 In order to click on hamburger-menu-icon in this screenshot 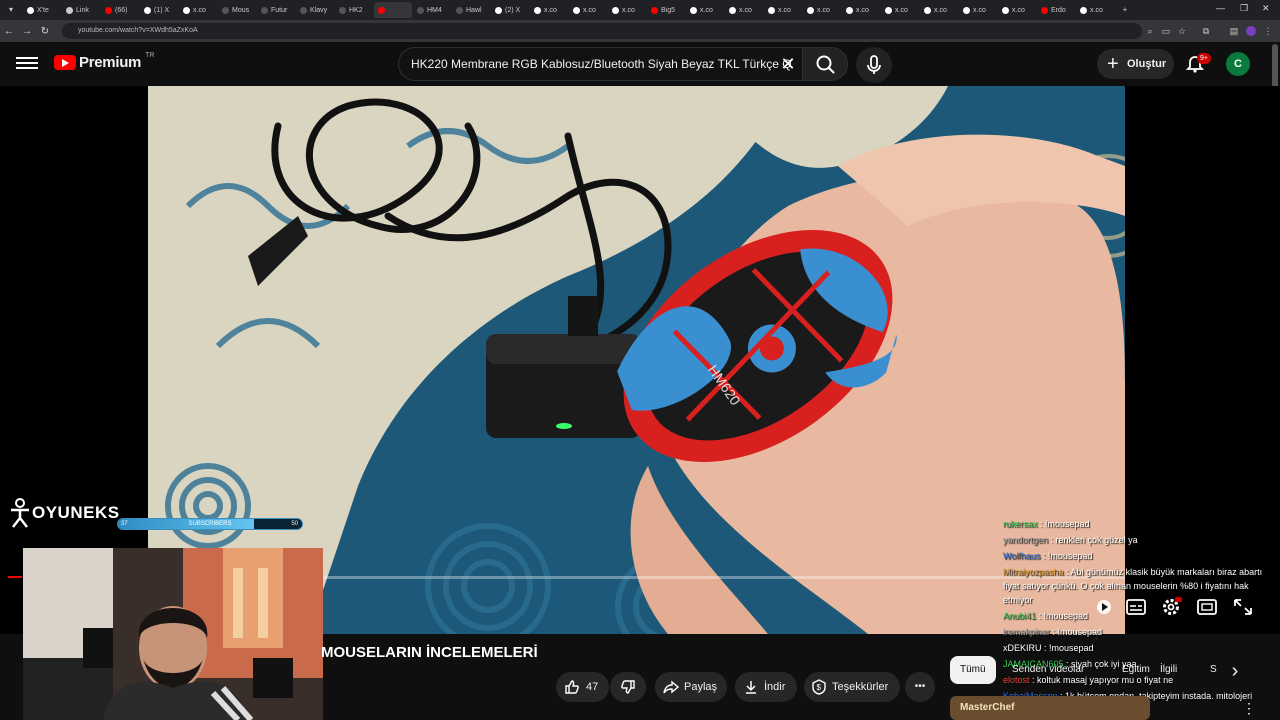, I will do `click(27, 64)`.